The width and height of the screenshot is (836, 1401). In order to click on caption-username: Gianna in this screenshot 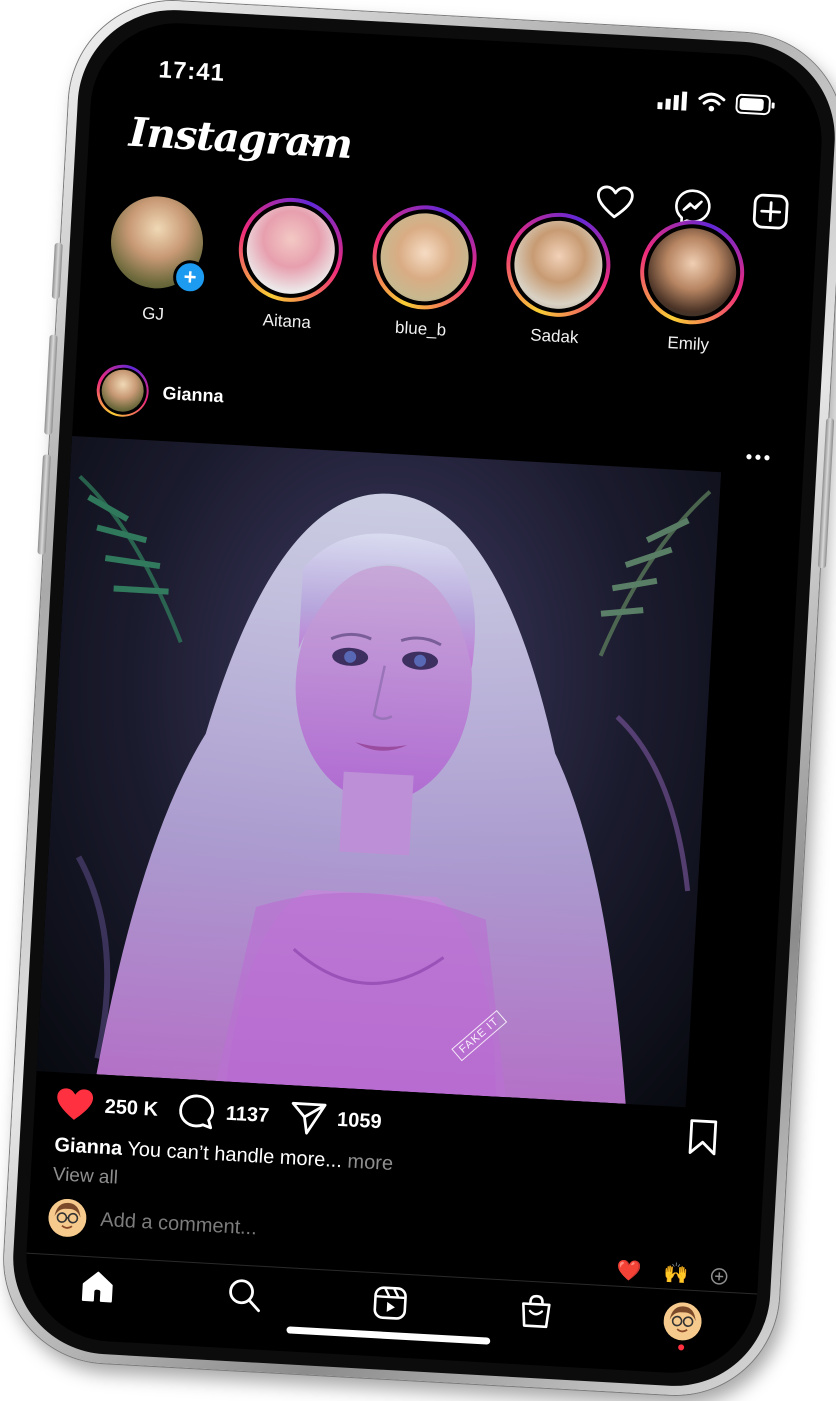, I will do `click(88, 1147)`.